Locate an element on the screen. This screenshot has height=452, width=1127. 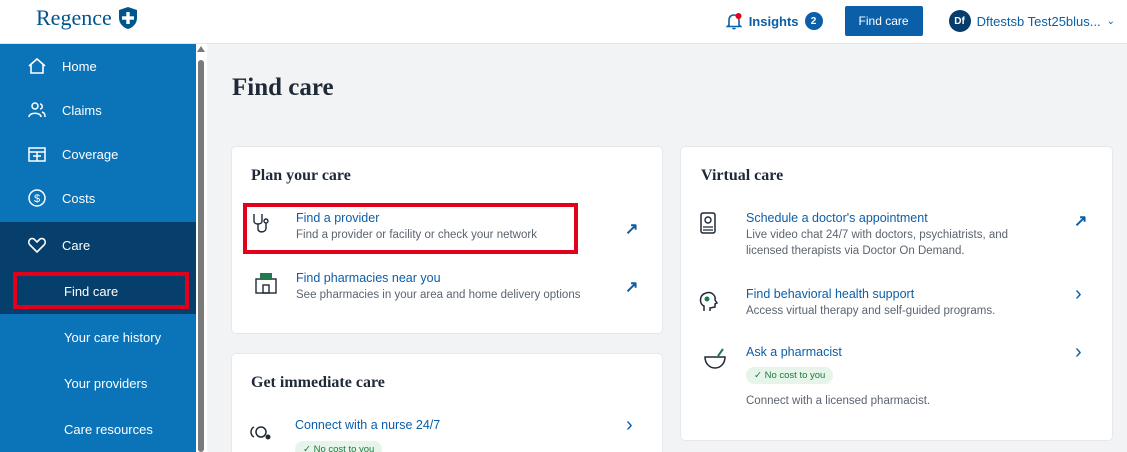
pharmacy-icon is located at coordinates (266, 283).